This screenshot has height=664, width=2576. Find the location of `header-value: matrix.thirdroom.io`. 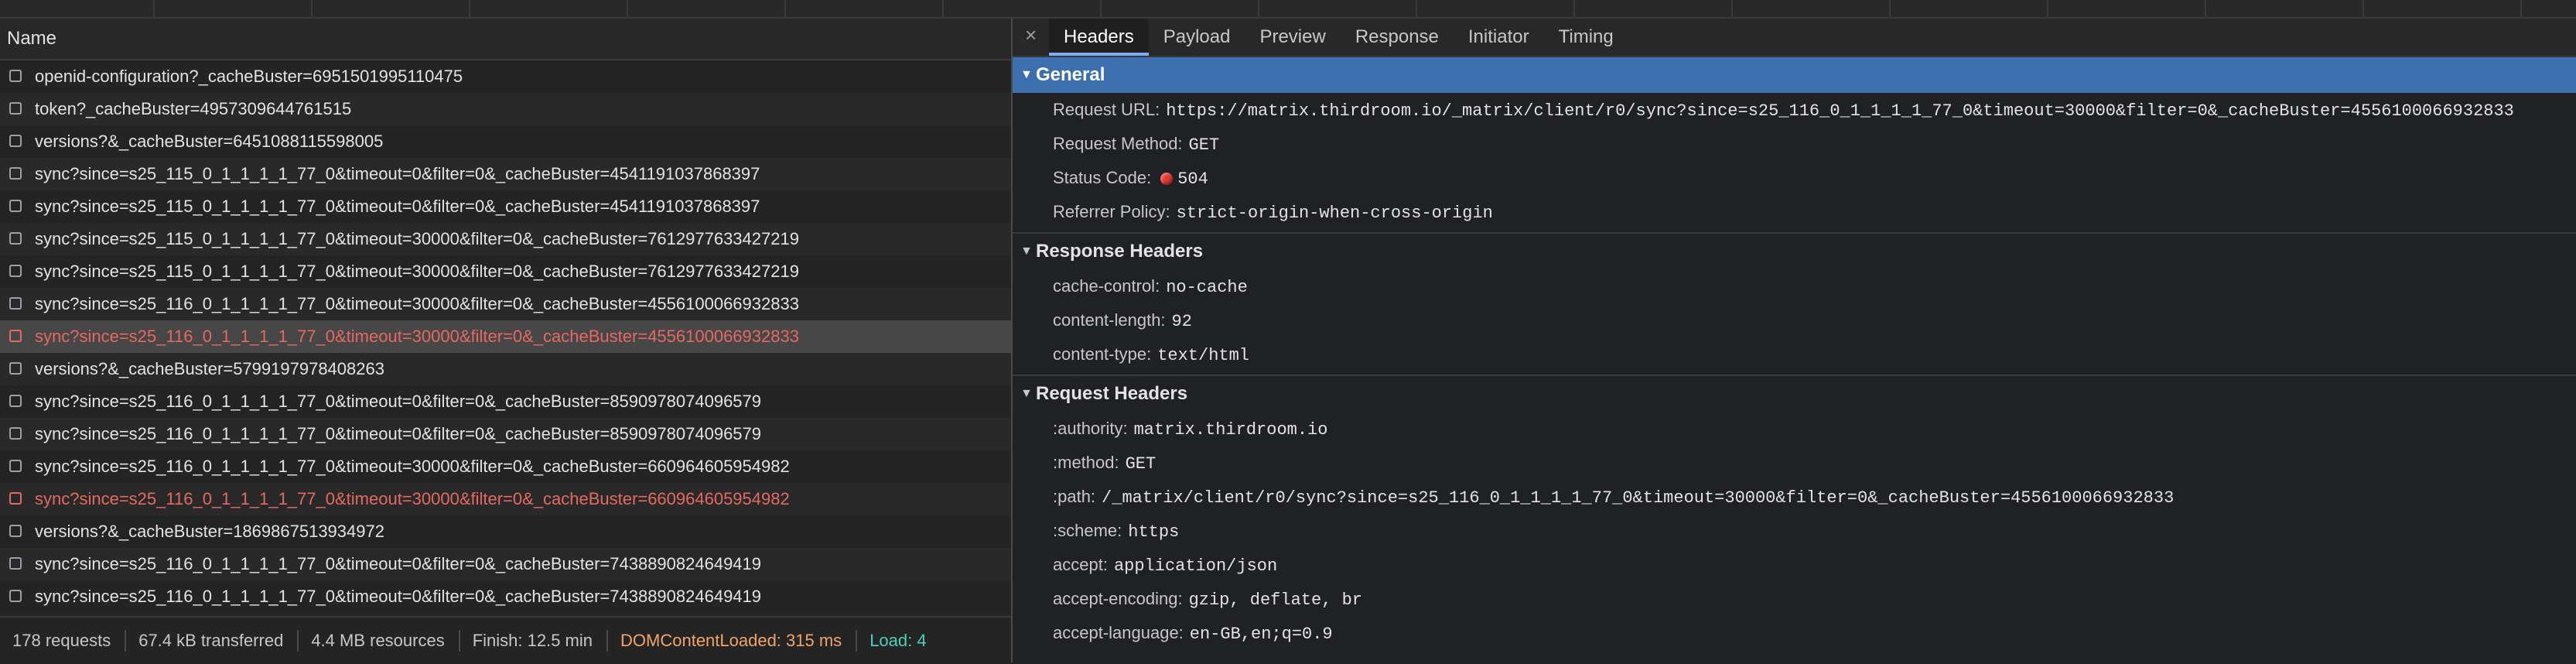

header-value: matrix.thirdroom.io is located at coordinates (1231, 430).